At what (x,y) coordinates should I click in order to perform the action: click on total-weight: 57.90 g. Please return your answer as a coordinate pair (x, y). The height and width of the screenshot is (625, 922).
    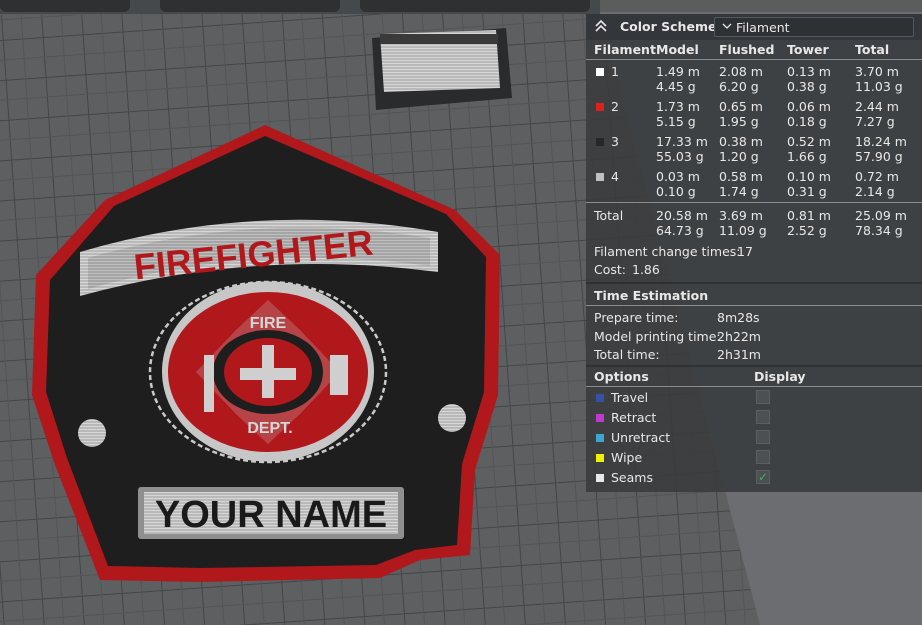
    Looking at the image, I should click on (879, 156).